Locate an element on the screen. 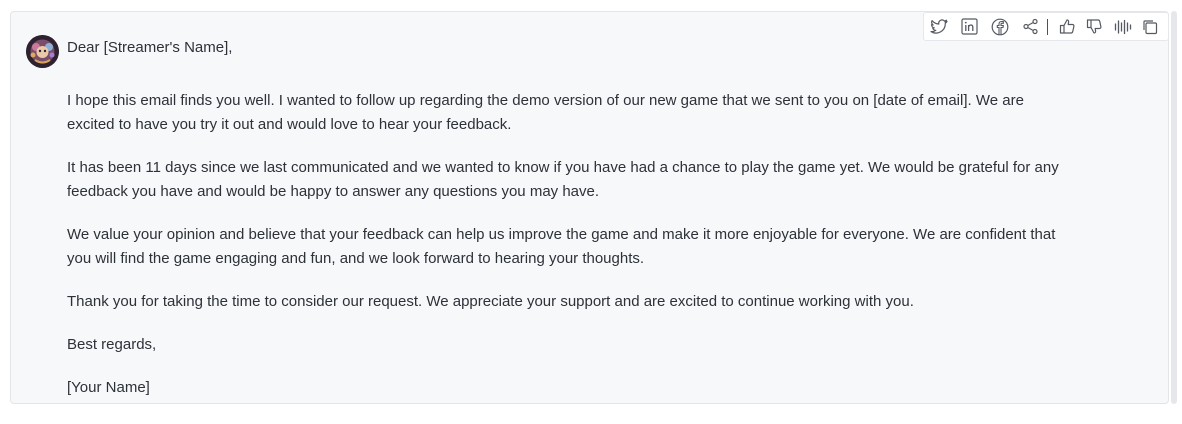 The height and width of the screenshot is (424, 1182). linkedin-icon is located at coordinates (969, 26).